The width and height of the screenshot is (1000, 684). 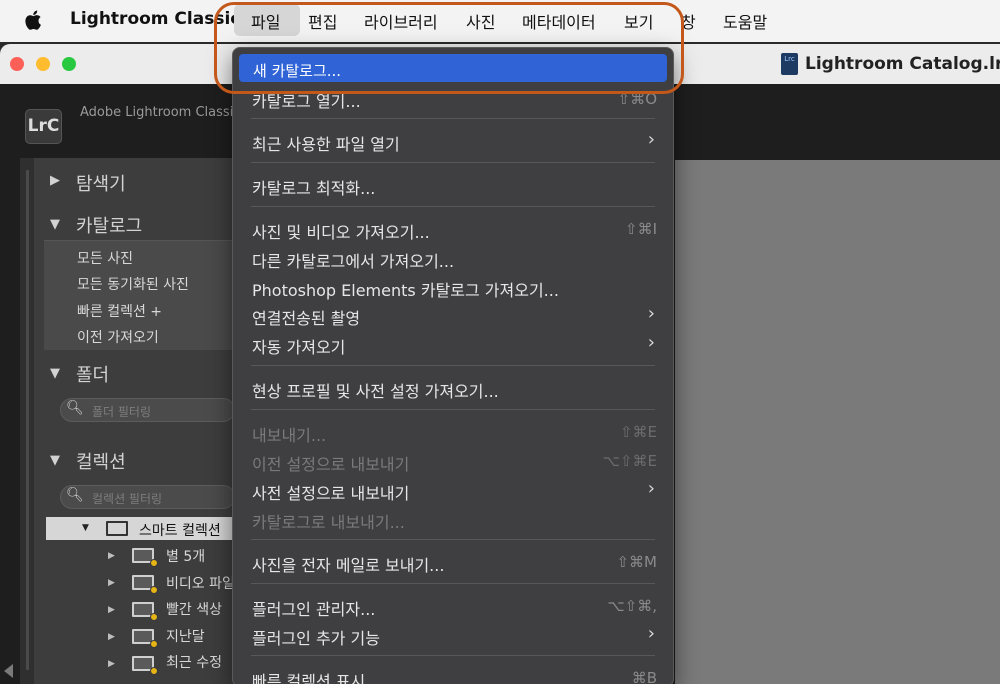 I want to click on smart-collection-disclosure-icon: ▼, so click(x=85, y=528).